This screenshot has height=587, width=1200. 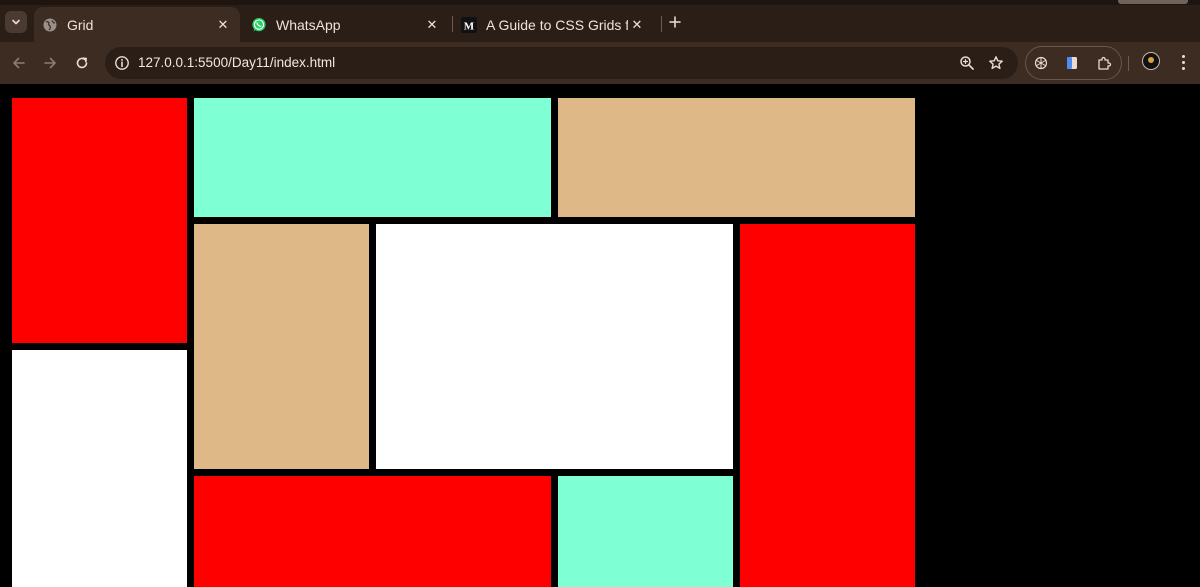 I want to click on plus-icon, so click(x=675, y=22).